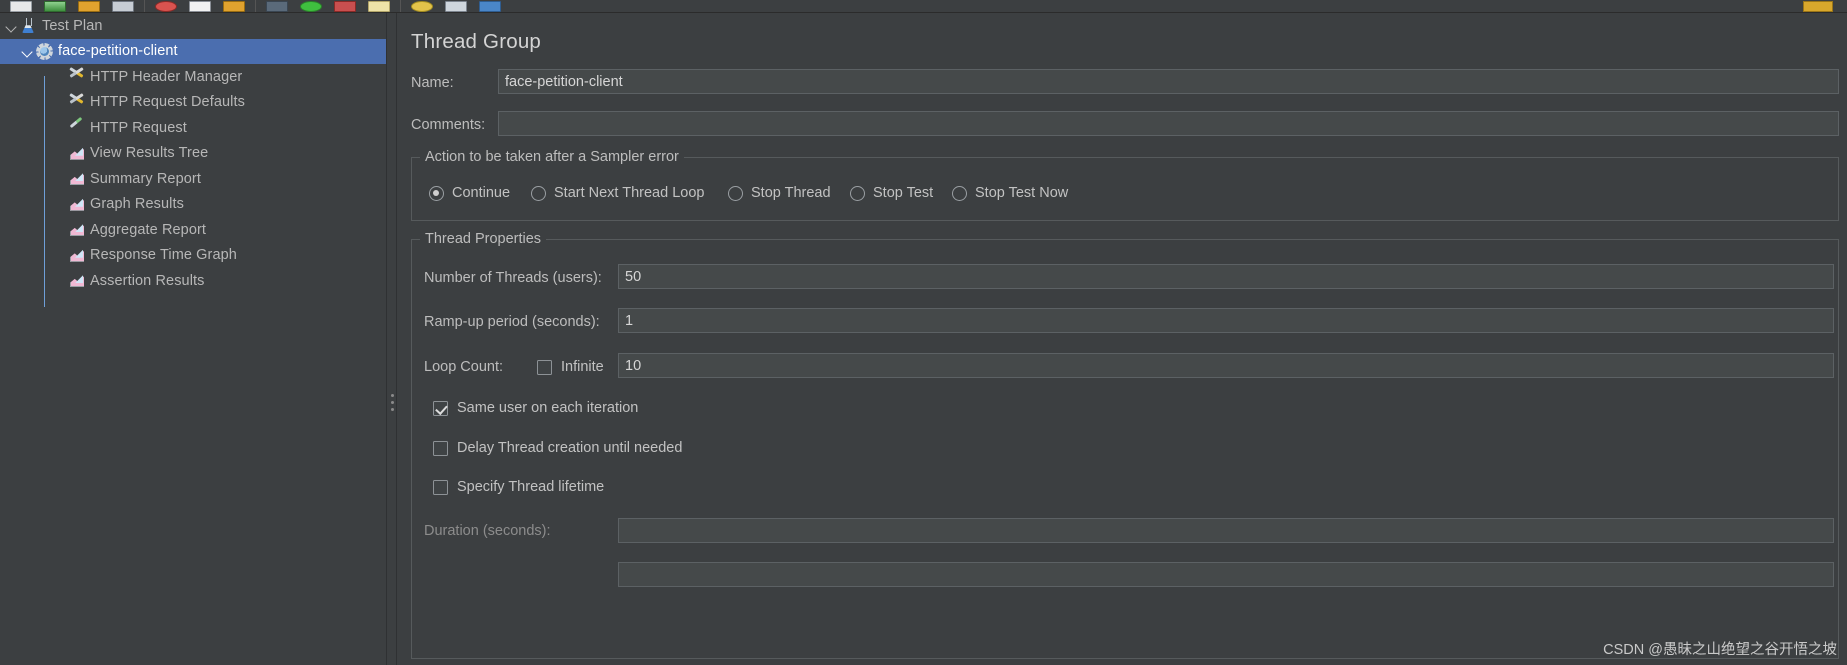 This screenshot has width=1847, height=665. I want to click on watermark-text: CSDN @愚昧之山绝望之谷开悟之坡, so click(1720, 650).